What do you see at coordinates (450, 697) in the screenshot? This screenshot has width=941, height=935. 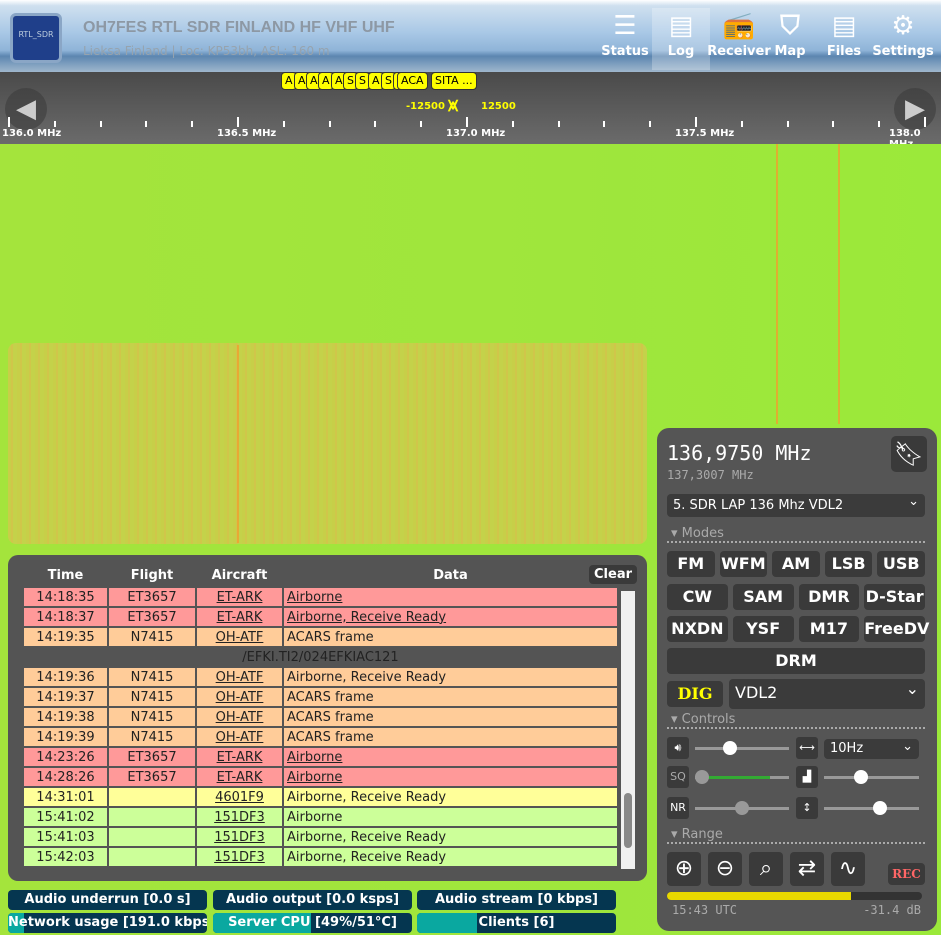 I see `data-cell: ACARS frame` at bounding box center [450, 697].